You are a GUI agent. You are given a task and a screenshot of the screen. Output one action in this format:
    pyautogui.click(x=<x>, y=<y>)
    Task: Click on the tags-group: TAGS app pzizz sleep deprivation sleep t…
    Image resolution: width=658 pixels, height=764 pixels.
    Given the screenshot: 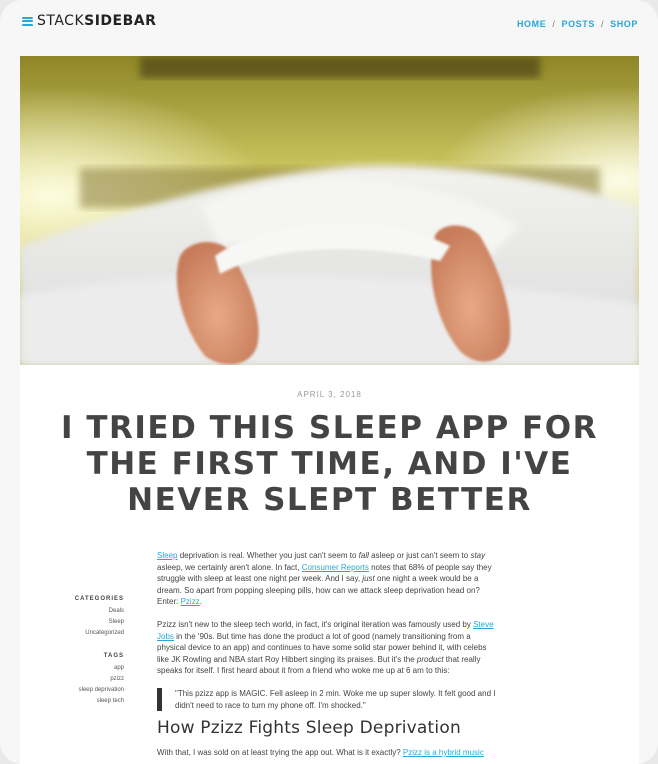 What is the action you would take?
    pyautogui.click(x=92, y=680)
    